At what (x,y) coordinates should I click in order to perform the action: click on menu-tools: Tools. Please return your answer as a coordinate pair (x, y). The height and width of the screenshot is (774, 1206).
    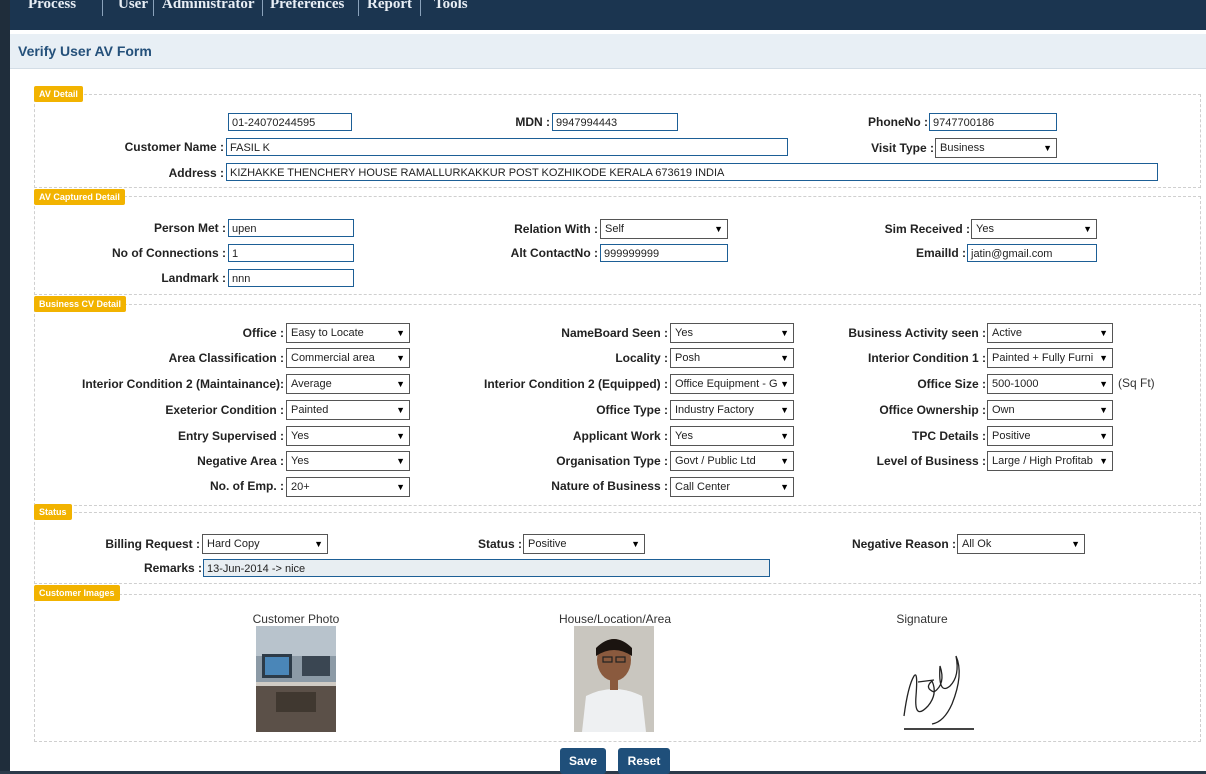
    Looking at the image, I should click on (451, 7).